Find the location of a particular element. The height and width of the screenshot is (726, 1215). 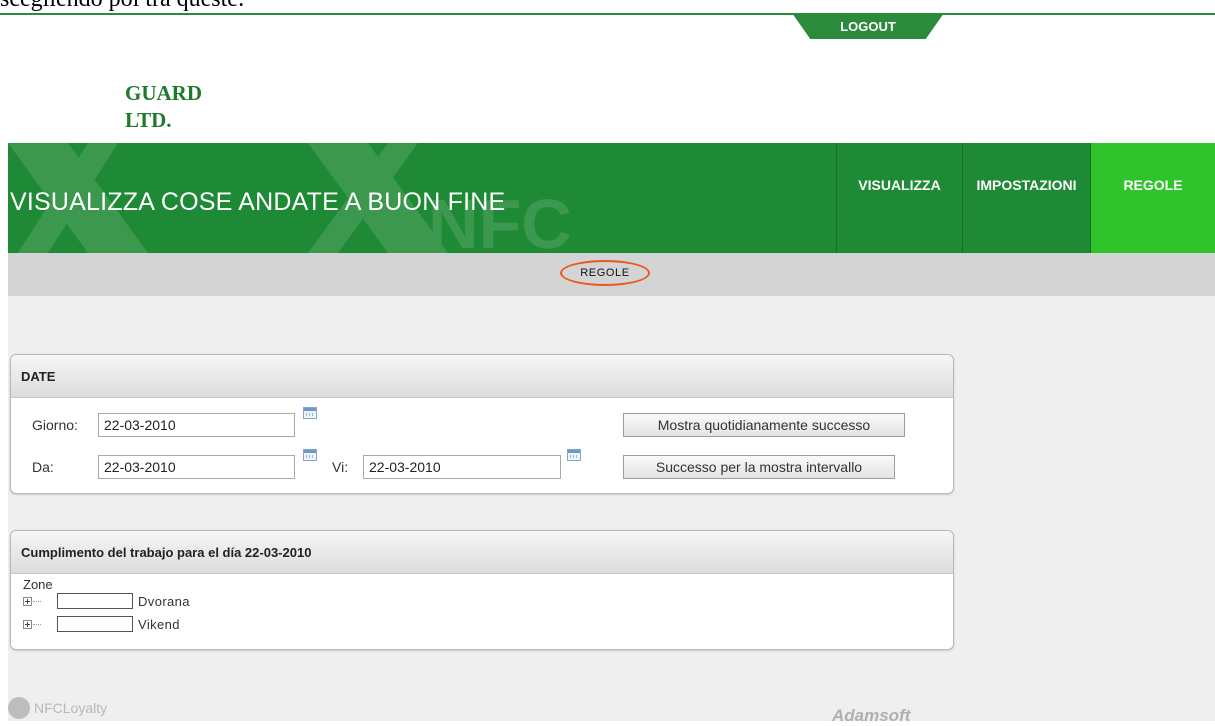

day-date-input is located at coordinates (196, 425).